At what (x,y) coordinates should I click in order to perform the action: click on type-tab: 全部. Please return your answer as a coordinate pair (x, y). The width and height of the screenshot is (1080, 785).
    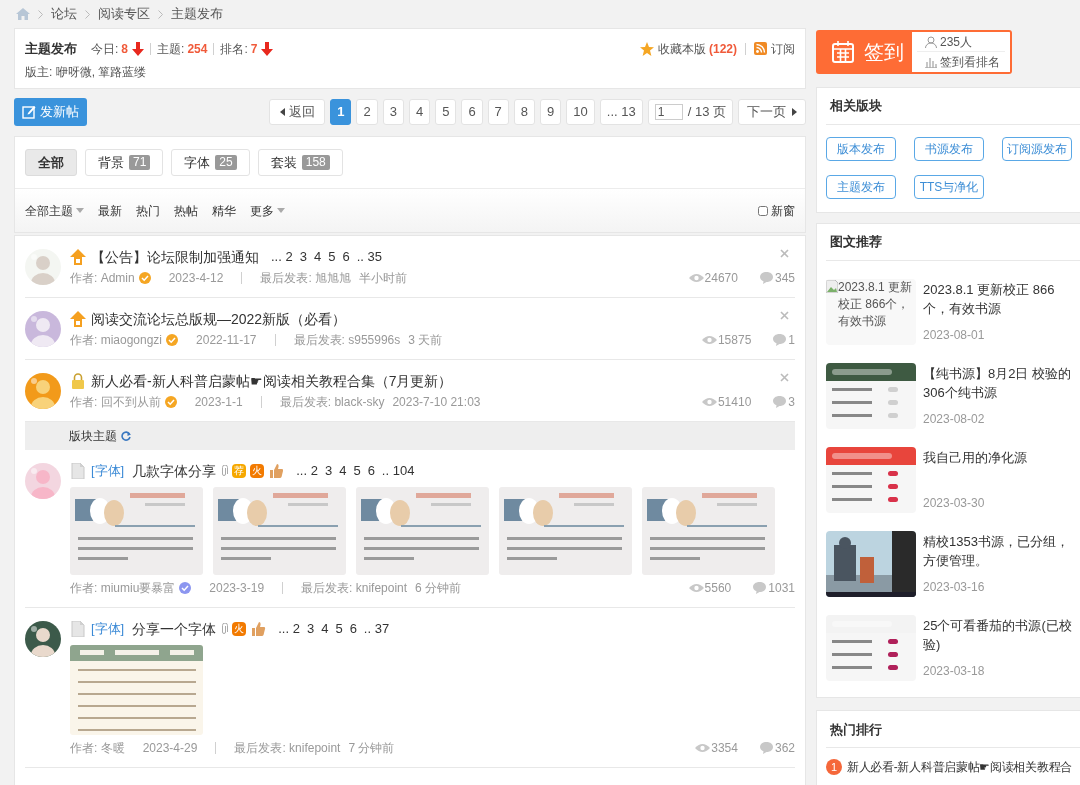
    Looking at the image, I should click on (51, 162).